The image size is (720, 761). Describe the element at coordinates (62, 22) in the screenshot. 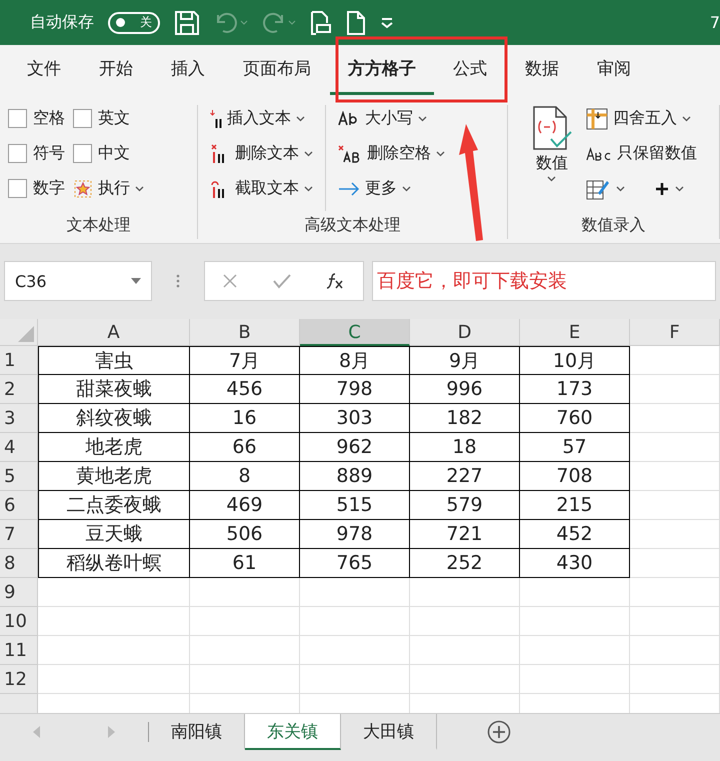

I see `autosave-label: 自动保存` at that location.